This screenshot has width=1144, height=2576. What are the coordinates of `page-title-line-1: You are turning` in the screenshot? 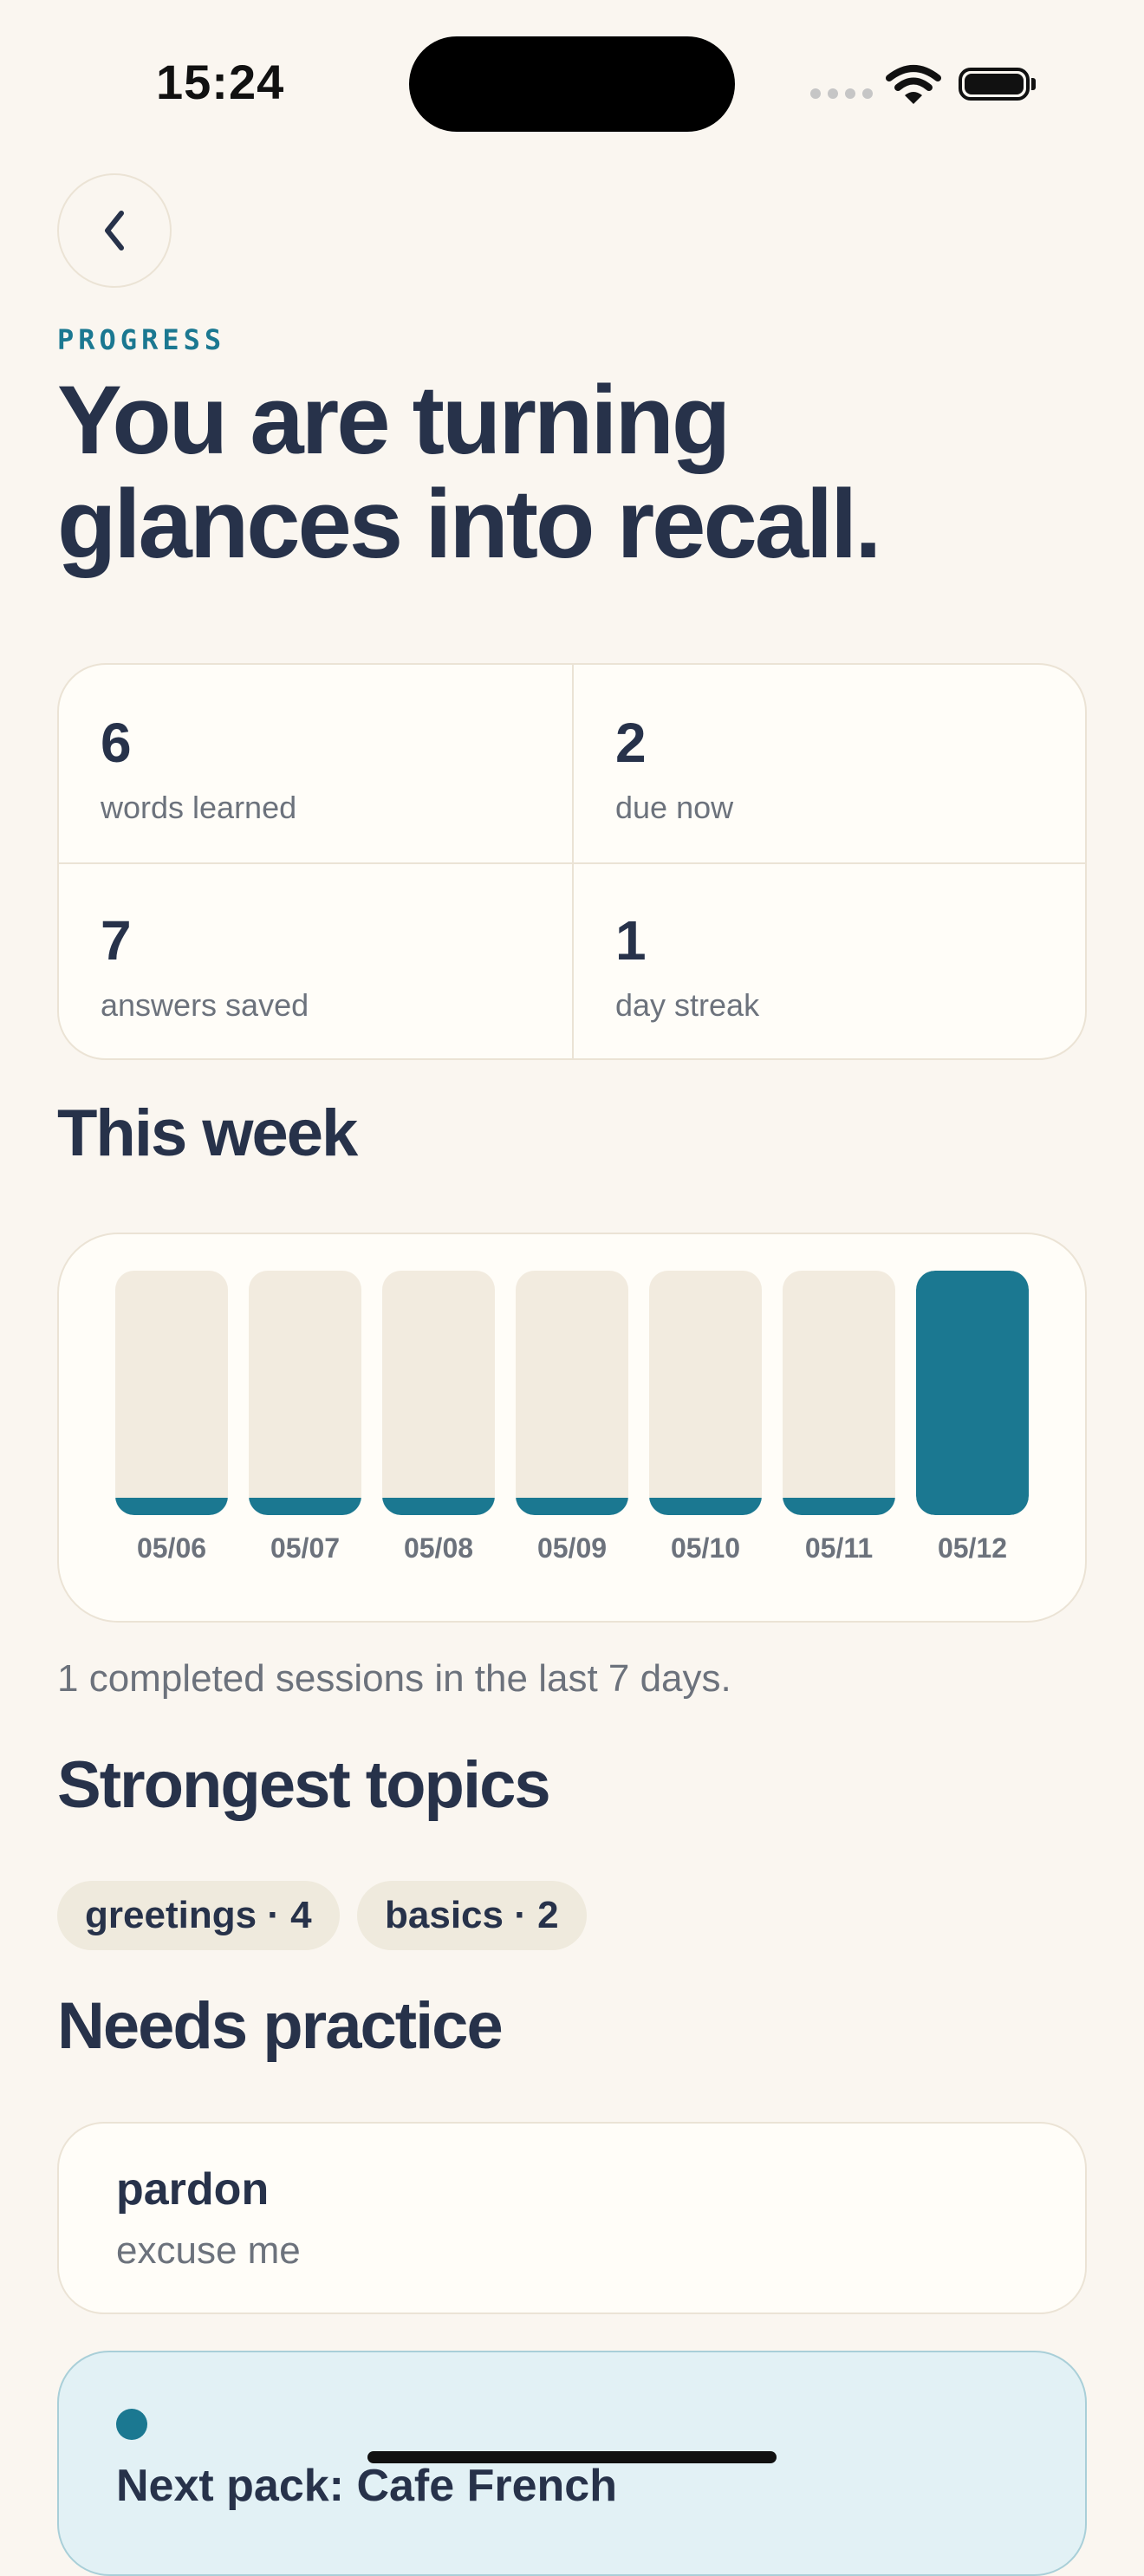 It's located at (394, 420).